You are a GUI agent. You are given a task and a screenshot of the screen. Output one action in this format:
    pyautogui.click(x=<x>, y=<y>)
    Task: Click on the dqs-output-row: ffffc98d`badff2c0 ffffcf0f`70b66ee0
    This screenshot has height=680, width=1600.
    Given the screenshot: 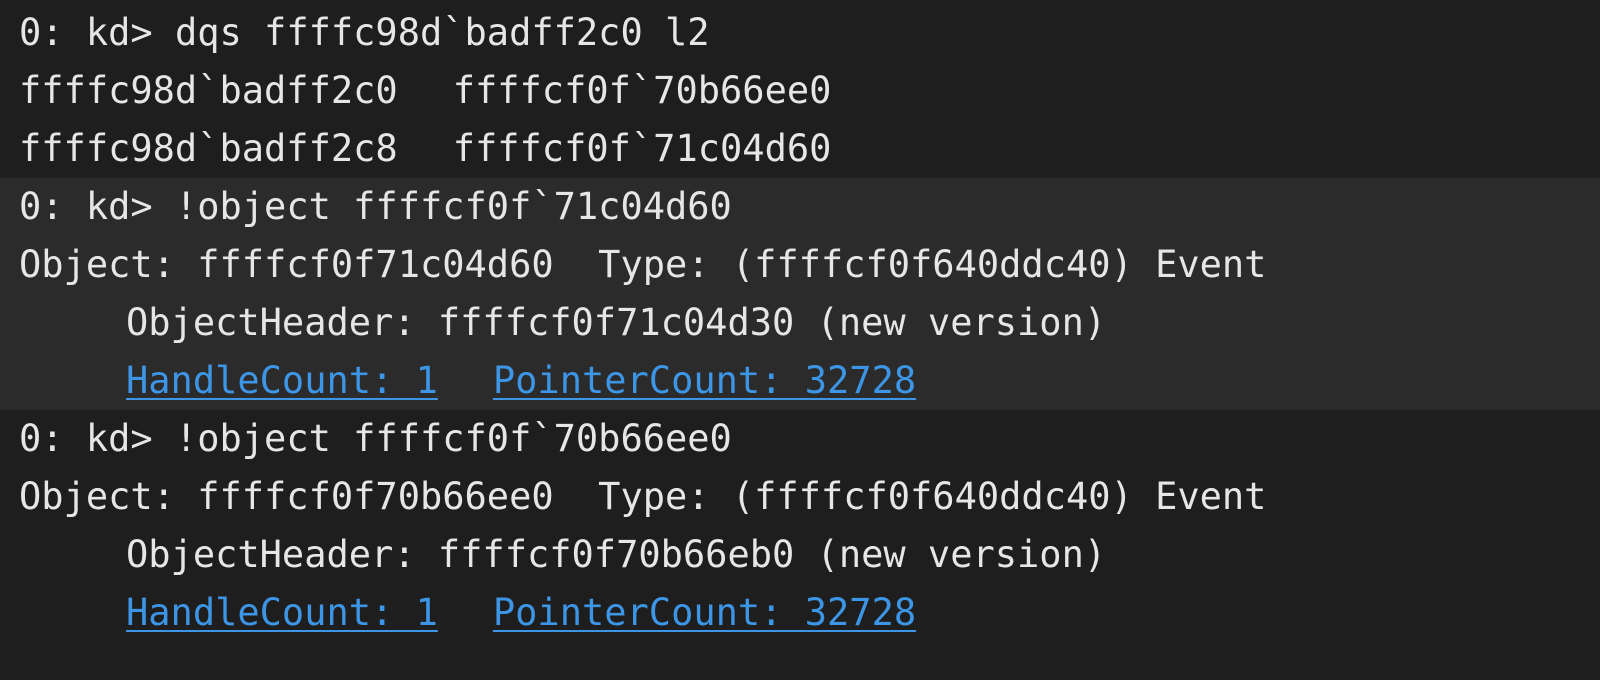 What is the action you would take?
    pyautogui.click(x=800, y=91)
    